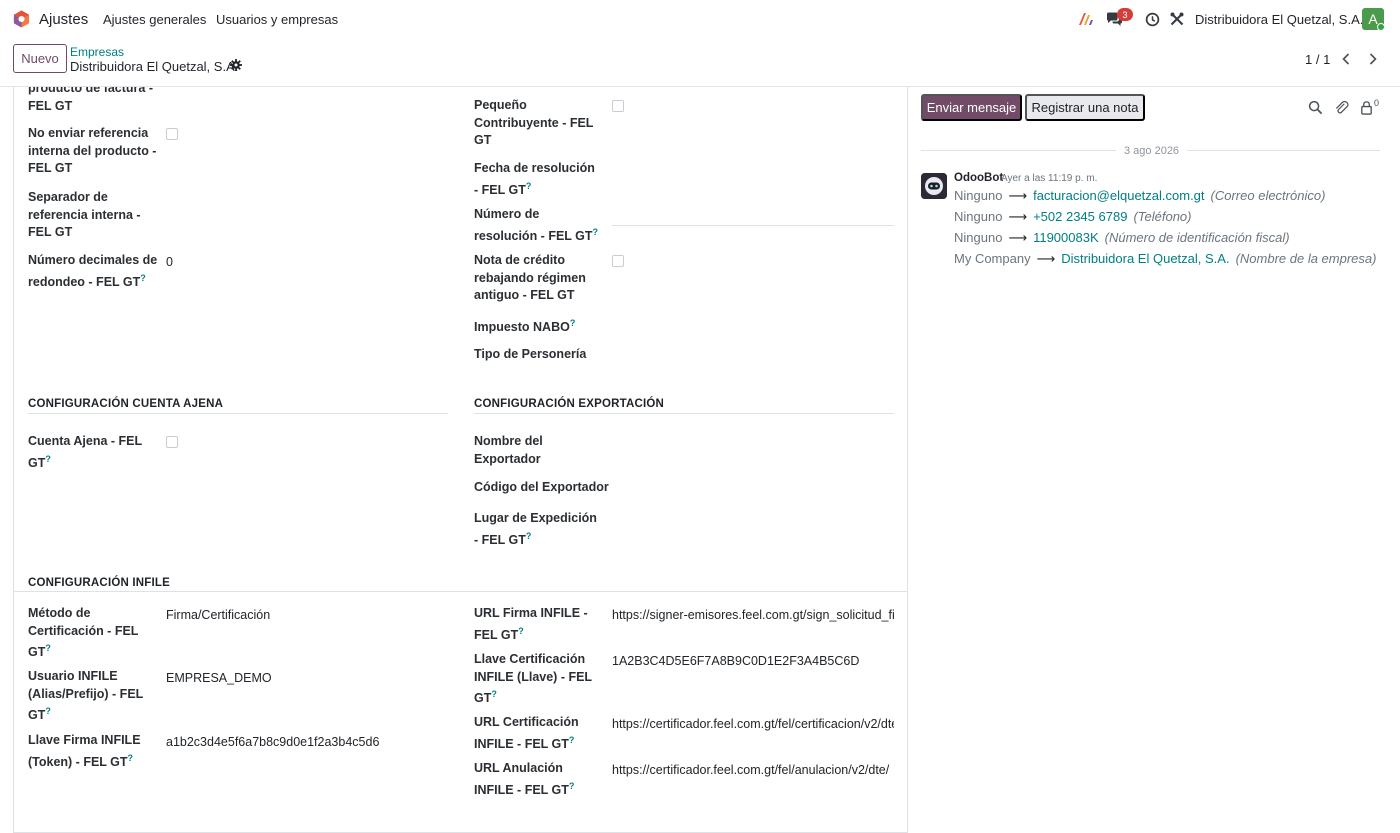 Image resolution: width=1400 pixels, height=833 pixels. What do you see at coordinates (63, 19) in the screenshot?
I see `app-name: Ajustes` at bounding box center [63, 19].